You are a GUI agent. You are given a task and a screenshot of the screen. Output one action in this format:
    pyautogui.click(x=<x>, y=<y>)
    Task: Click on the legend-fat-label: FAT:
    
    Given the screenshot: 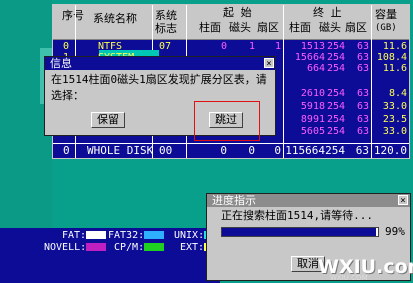 What is the action you would take?
    pyautogui.click(x=74, y=235)
    